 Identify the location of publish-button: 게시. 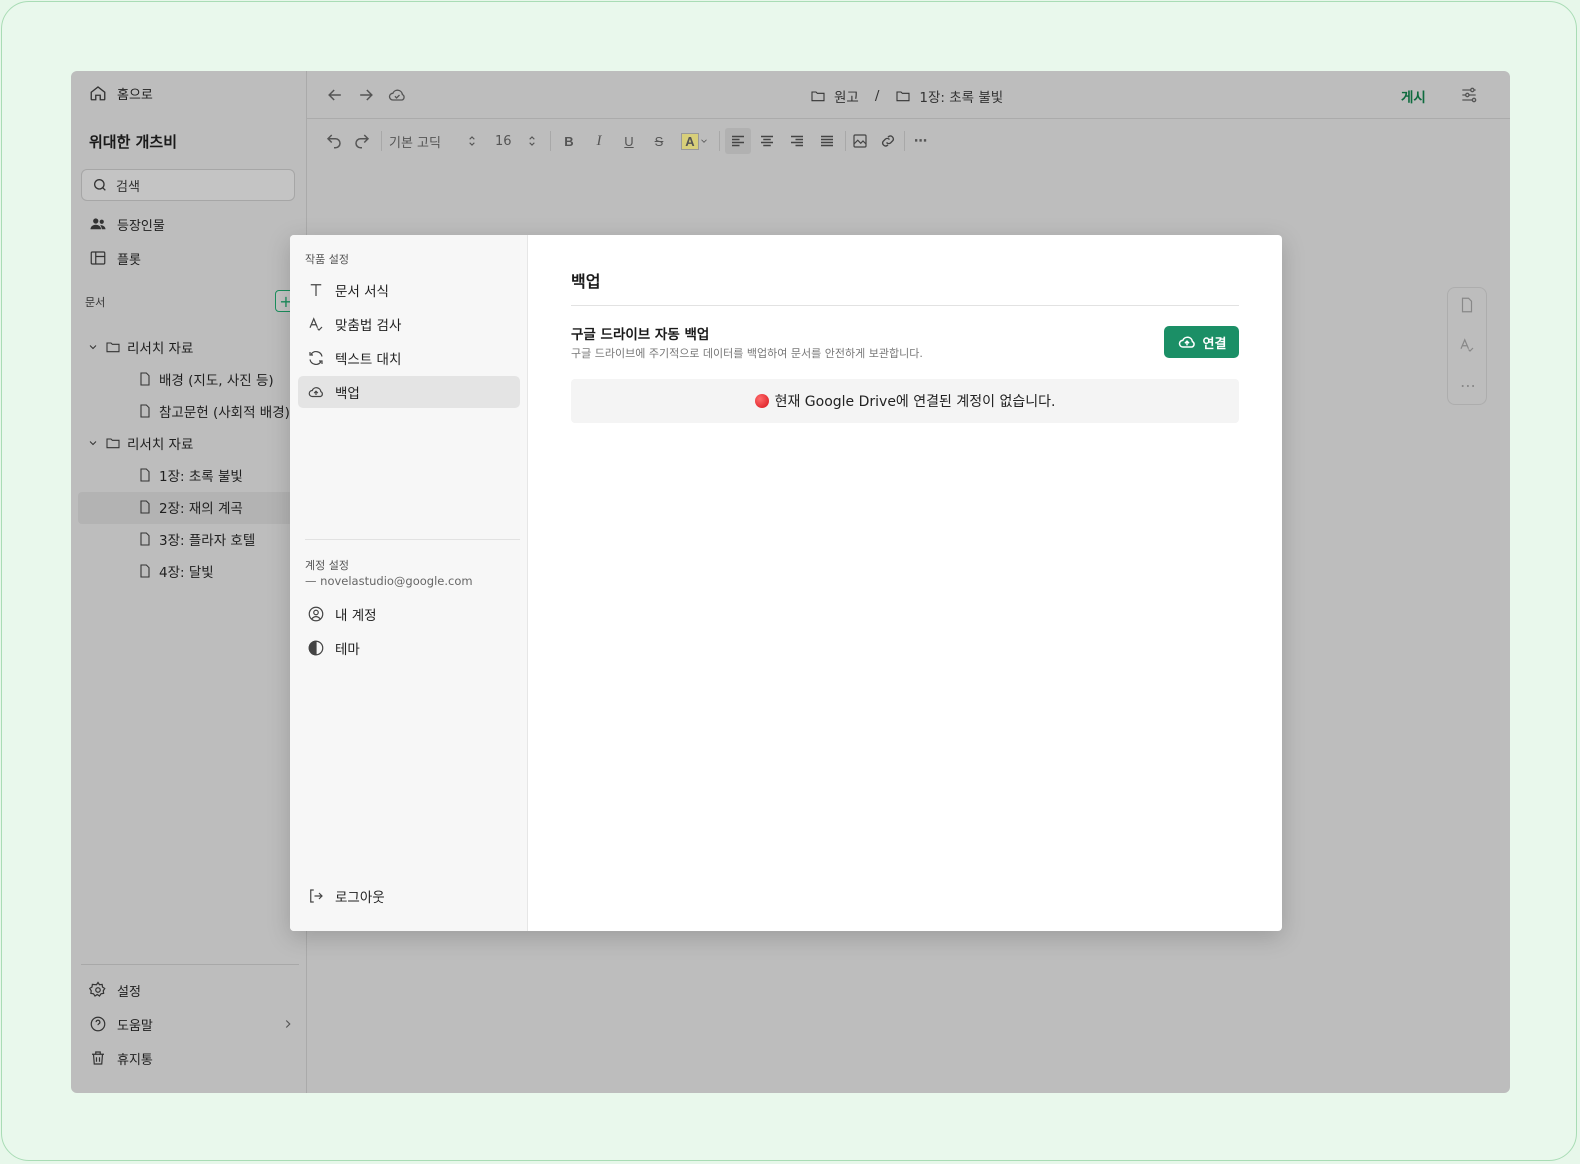
(1413, 96).